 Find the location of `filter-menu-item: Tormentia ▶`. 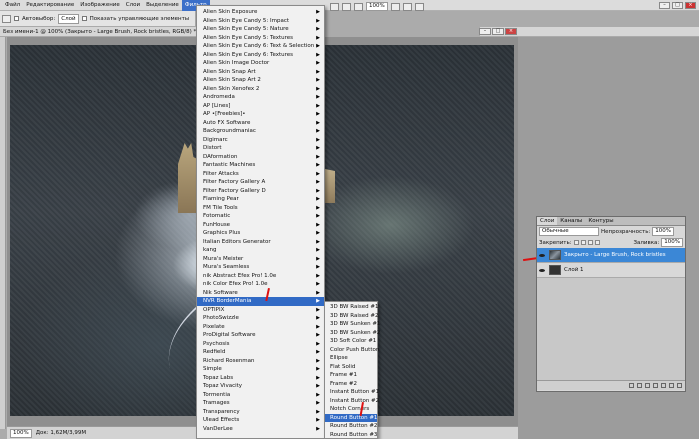

filter-menu-item: Tormentia ▶ is located at coordinates (260, 395).